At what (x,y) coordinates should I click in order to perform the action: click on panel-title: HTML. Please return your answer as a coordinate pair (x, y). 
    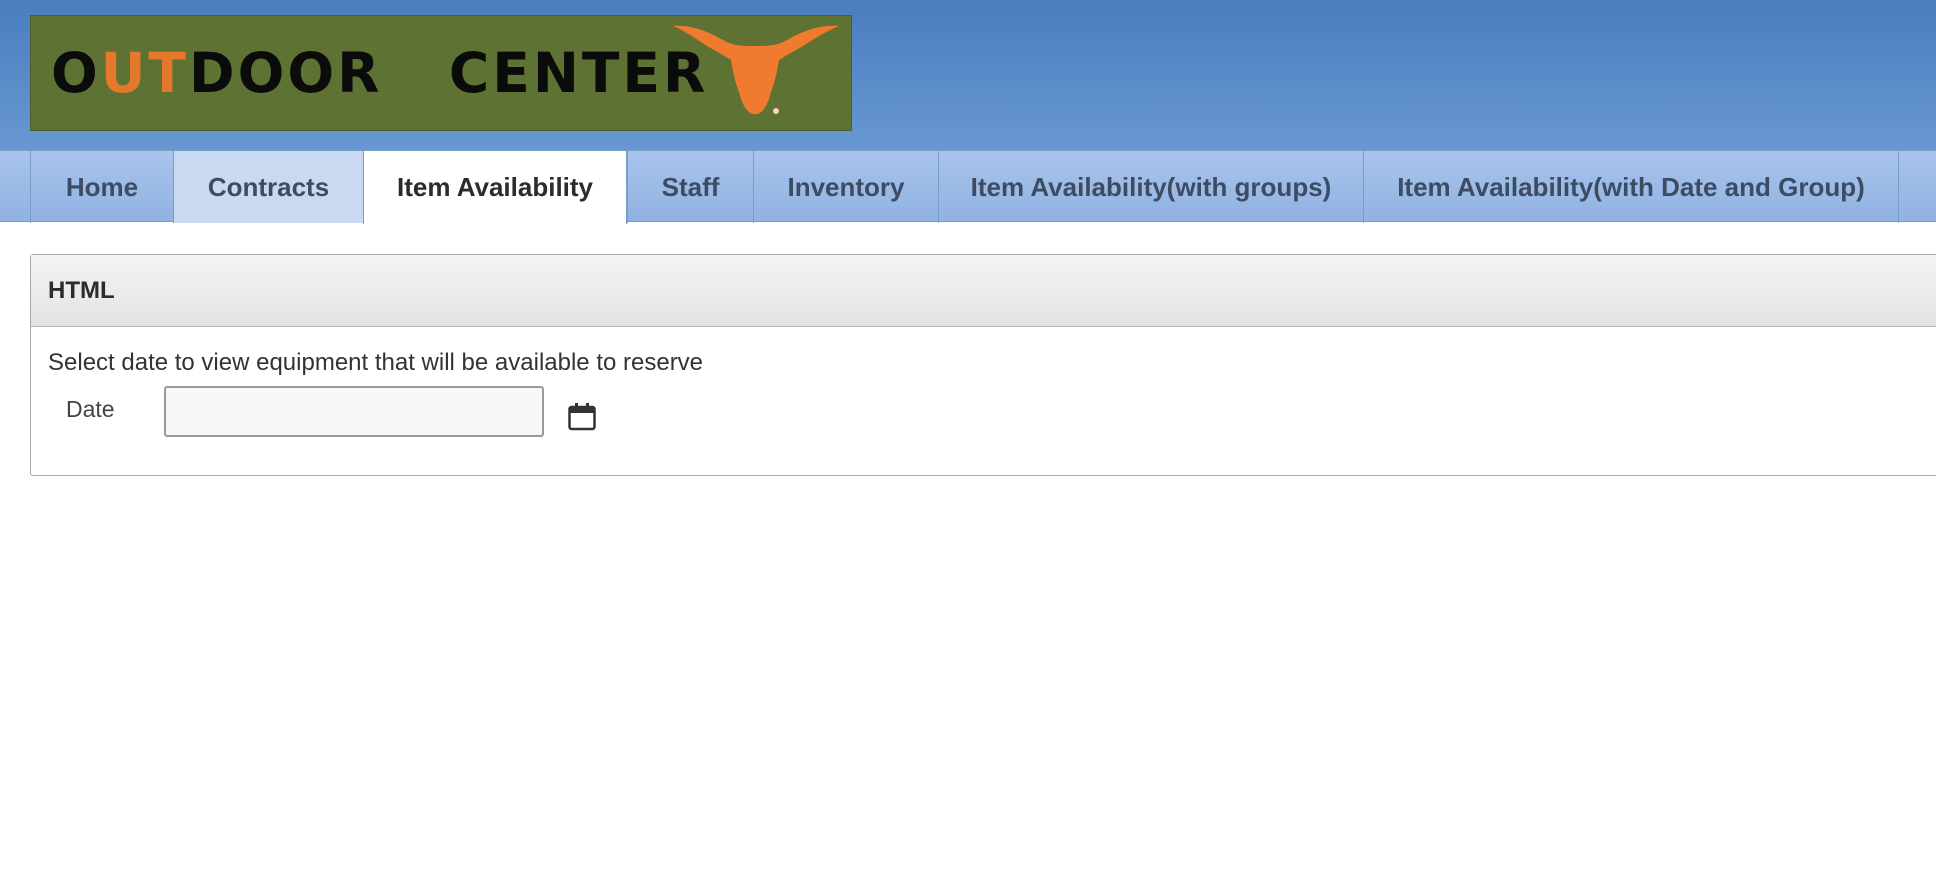
    Looking at the image, I should click on (983, 291).